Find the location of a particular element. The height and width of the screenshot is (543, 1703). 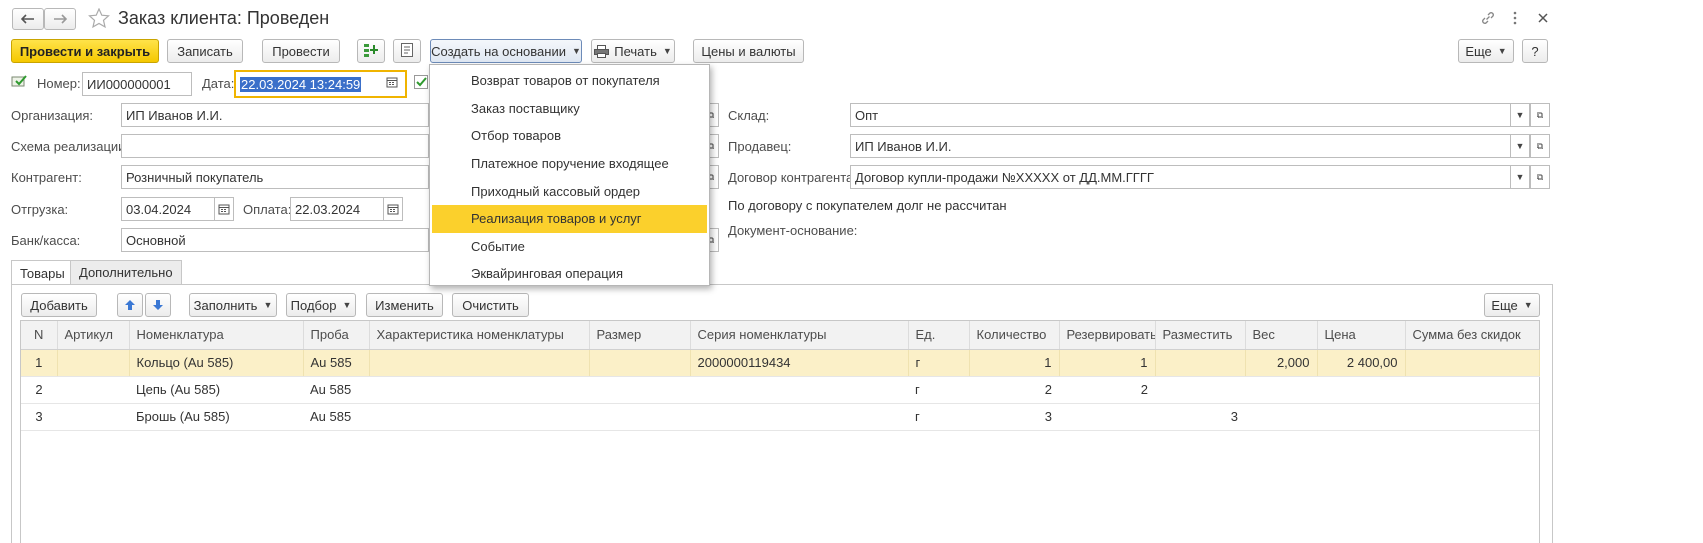

seller-dropdown-button: ▼ is located at coordinates (1520, 146).